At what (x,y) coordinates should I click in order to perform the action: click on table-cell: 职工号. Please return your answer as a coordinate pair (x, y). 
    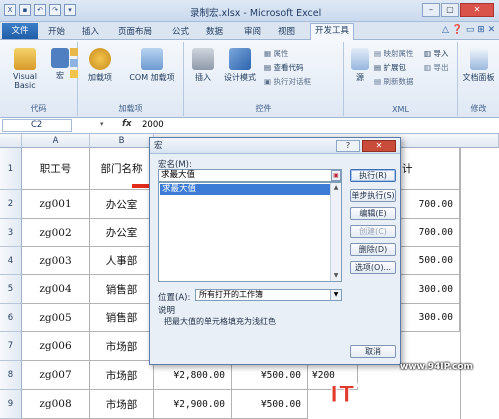
    Looking at the image, I should click on (56, 169).